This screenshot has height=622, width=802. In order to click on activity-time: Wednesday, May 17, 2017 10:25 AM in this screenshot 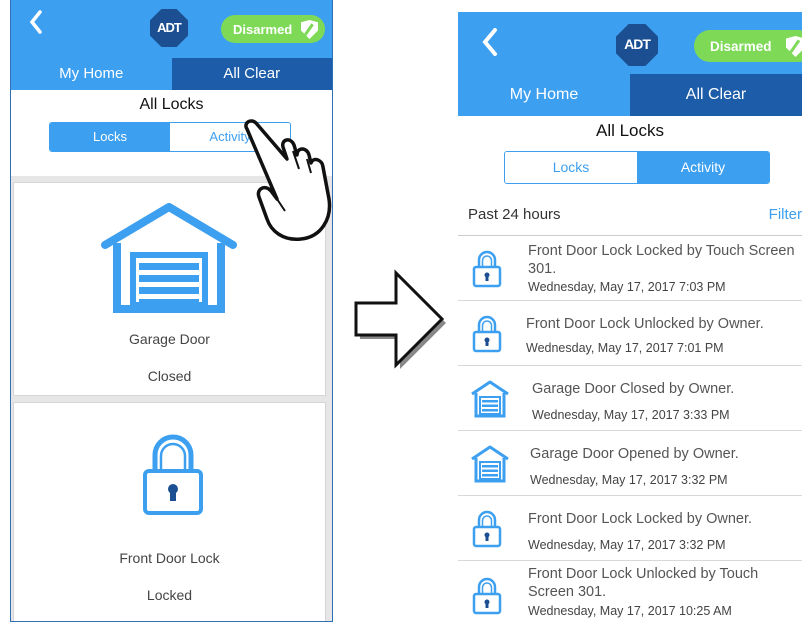, I will do `click(630, 611)`.